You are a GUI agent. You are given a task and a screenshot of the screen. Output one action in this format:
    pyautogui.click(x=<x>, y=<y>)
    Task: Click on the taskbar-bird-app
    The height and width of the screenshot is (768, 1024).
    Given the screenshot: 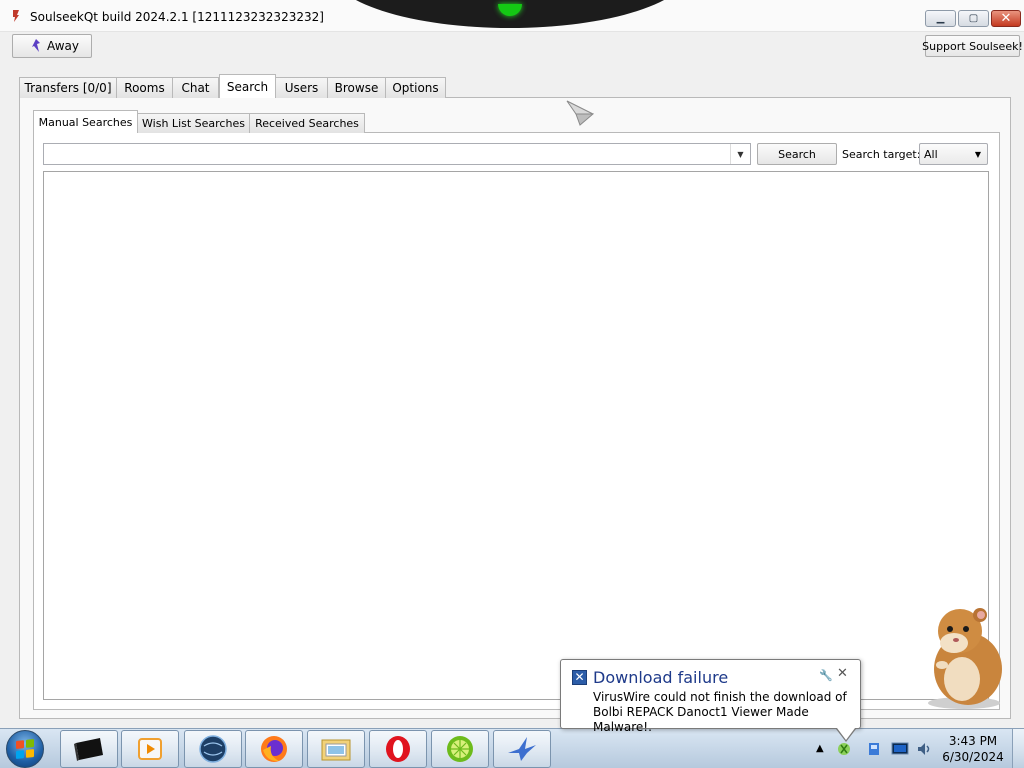 What is the action you would take?
    pyautogui.click(x=522, y=749)
    